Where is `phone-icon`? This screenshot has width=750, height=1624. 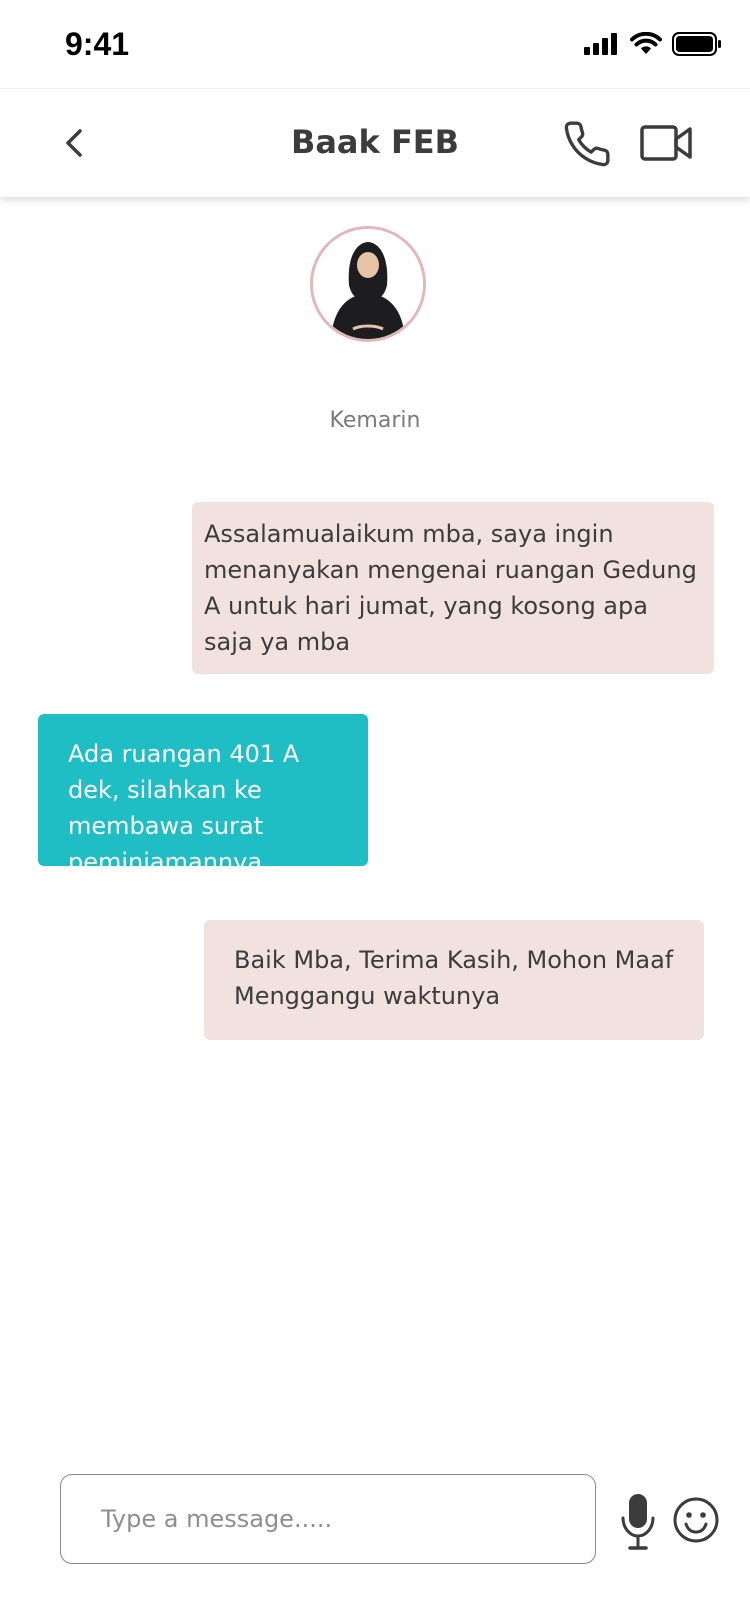 phone-icon is located at coordinates (587, 144).